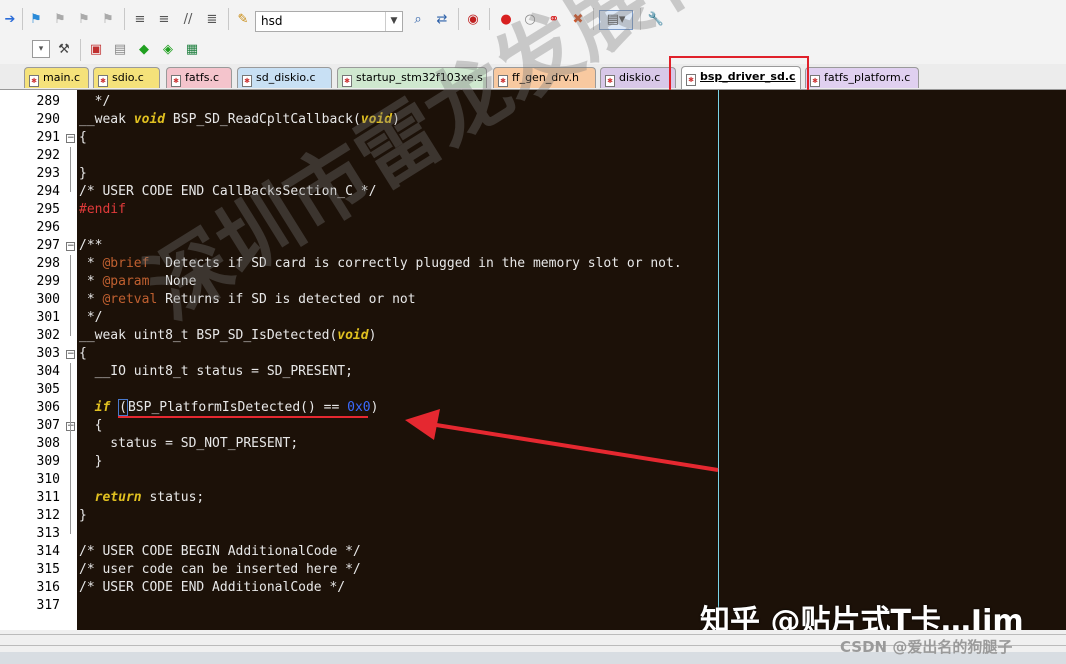 Image resolution: width=1066 pixels, height=664 pixels. I want to click on bookmark-icon: ⚑, so click(36, 20).